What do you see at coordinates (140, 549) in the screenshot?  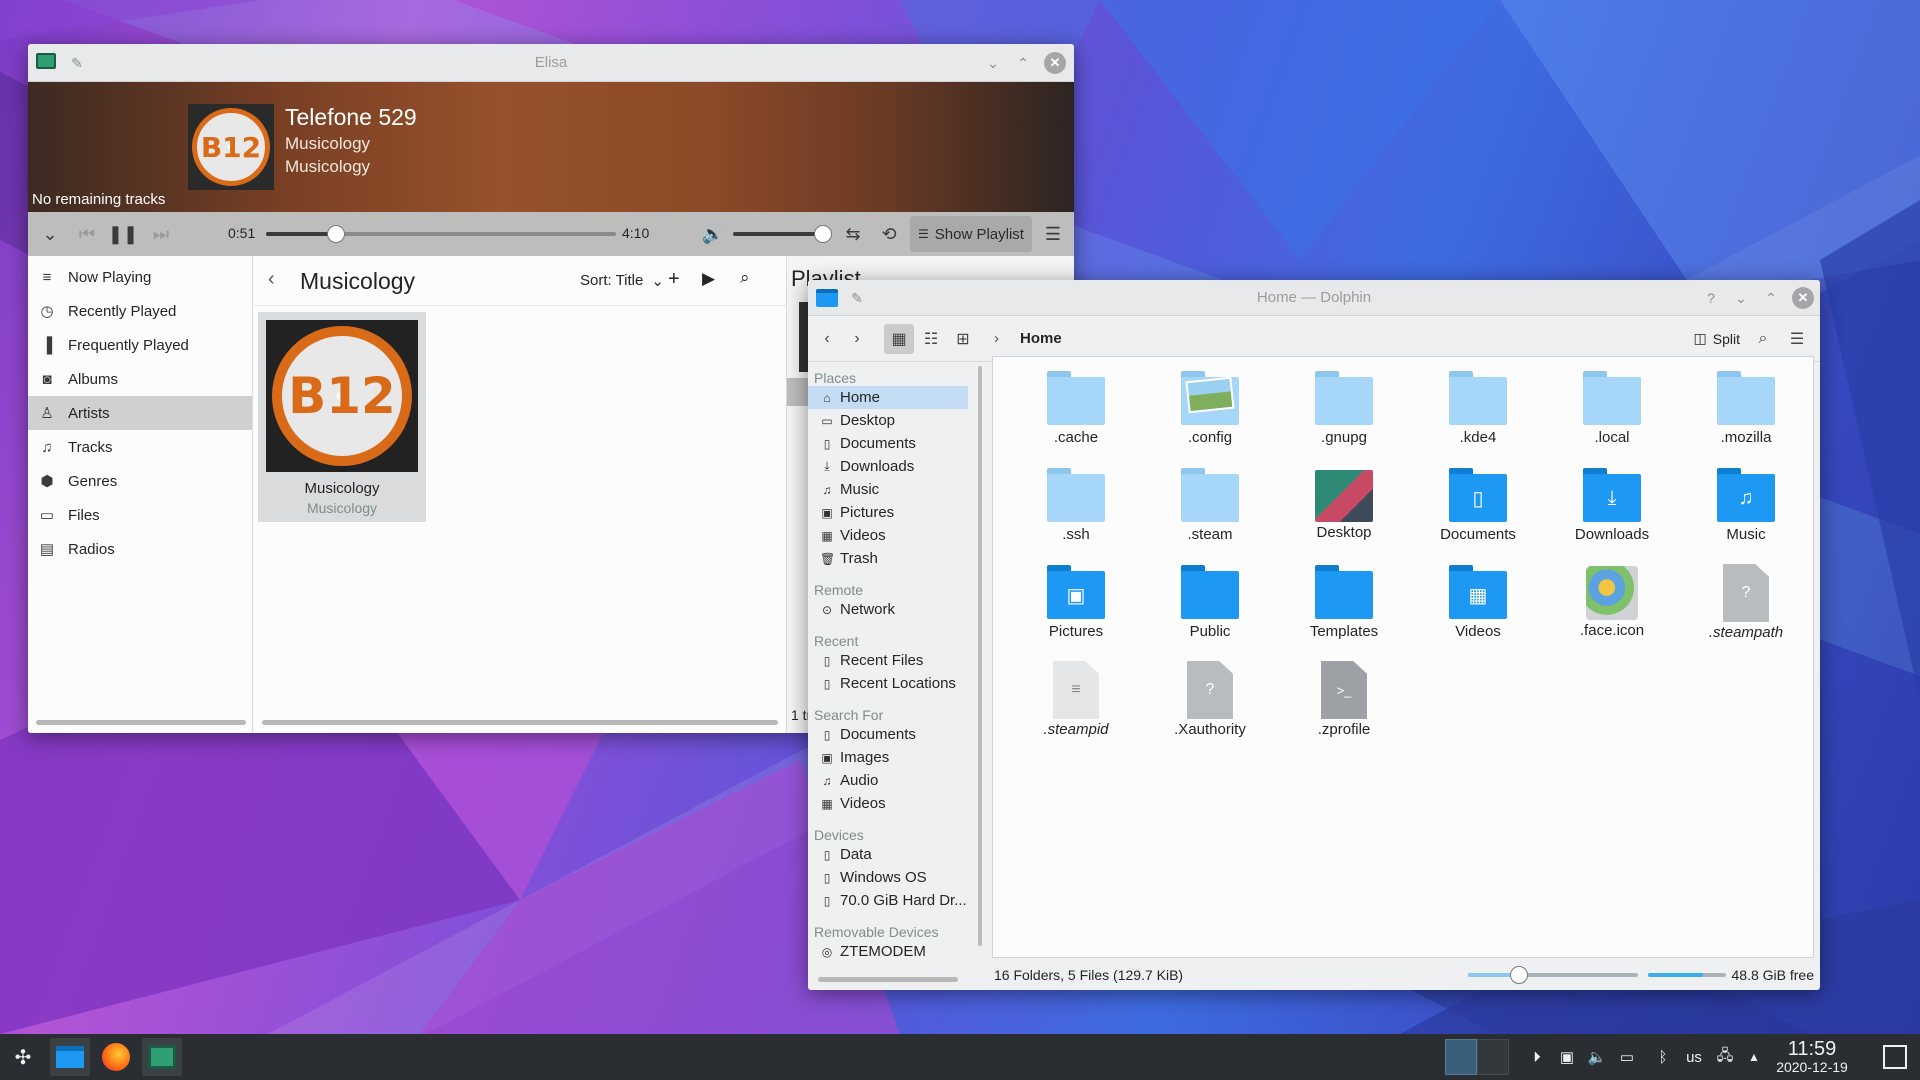 I see `sidebar-item-radios: ▤ Radios` at bounding box center [140, 549].